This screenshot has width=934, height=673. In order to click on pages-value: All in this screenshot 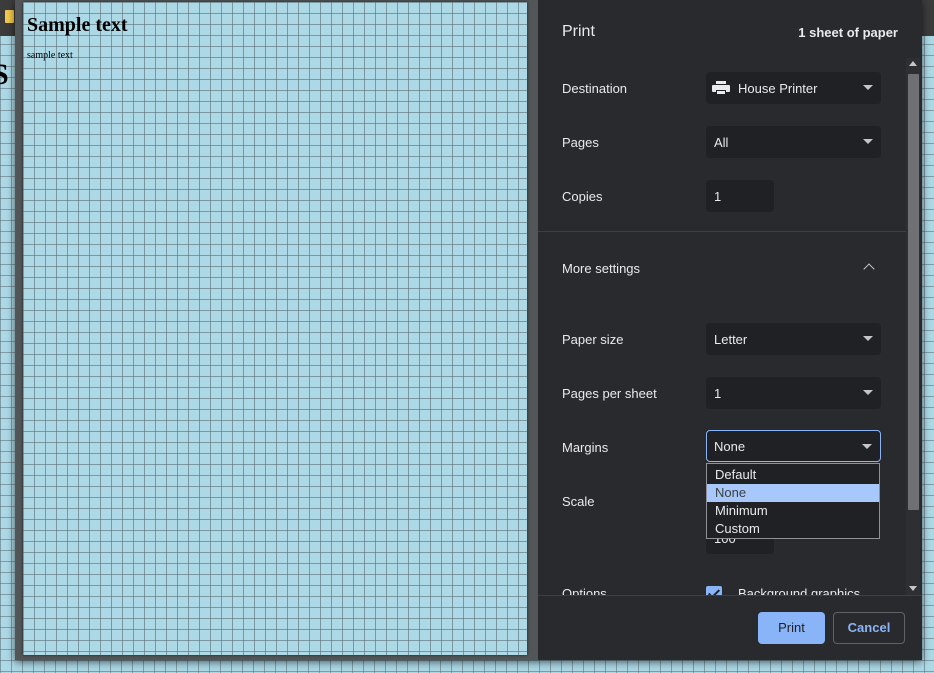, I will do `click(721, 142)`.